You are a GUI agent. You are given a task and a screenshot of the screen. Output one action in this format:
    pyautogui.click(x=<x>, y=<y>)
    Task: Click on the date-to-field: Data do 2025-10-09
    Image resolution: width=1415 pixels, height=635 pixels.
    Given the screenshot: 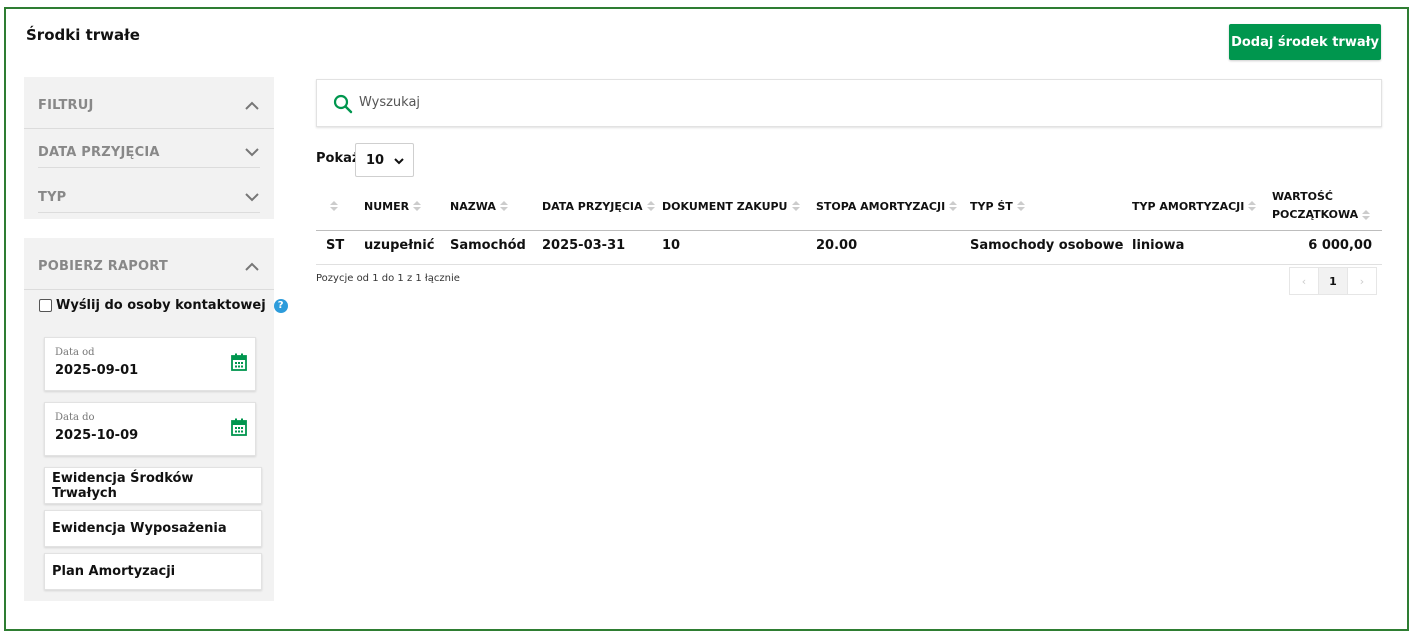 What is the action you would take?
    pyautogui.click(x=150, y=429)
    